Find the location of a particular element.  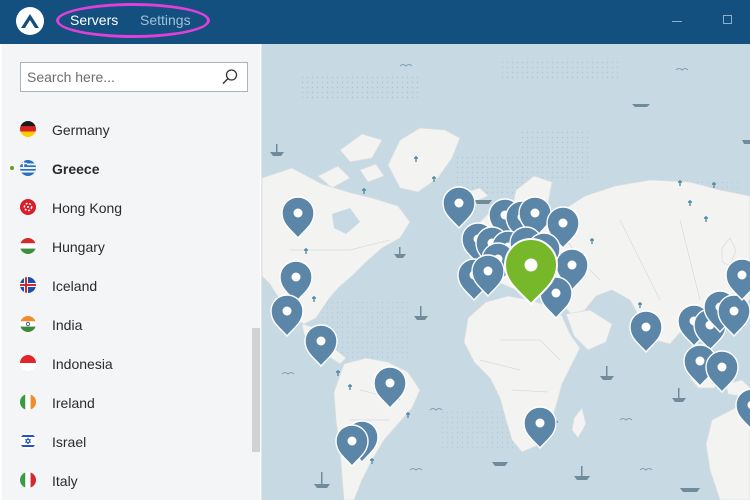

scrollbar-thumb is located at coordinates (256, 390).